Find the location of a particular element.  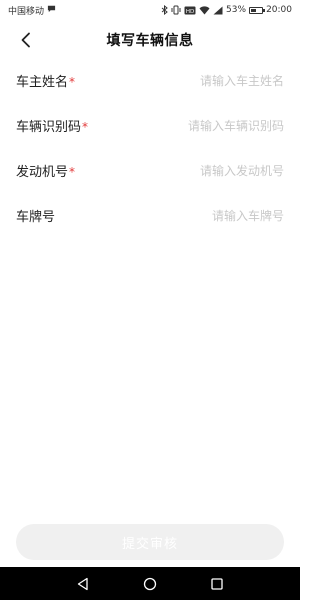

nav-recents-button is located at coordinates (217, 584).